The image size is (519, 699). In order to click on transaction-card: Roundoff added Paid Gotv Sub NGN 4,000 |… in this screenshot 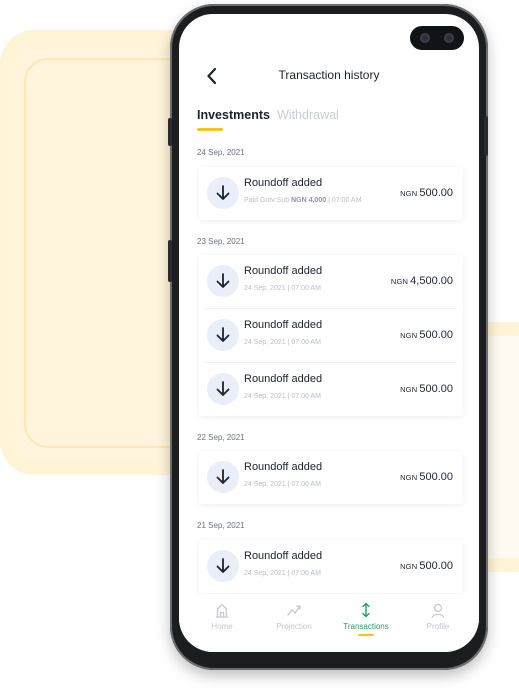, I will do `click(331, 193)`.